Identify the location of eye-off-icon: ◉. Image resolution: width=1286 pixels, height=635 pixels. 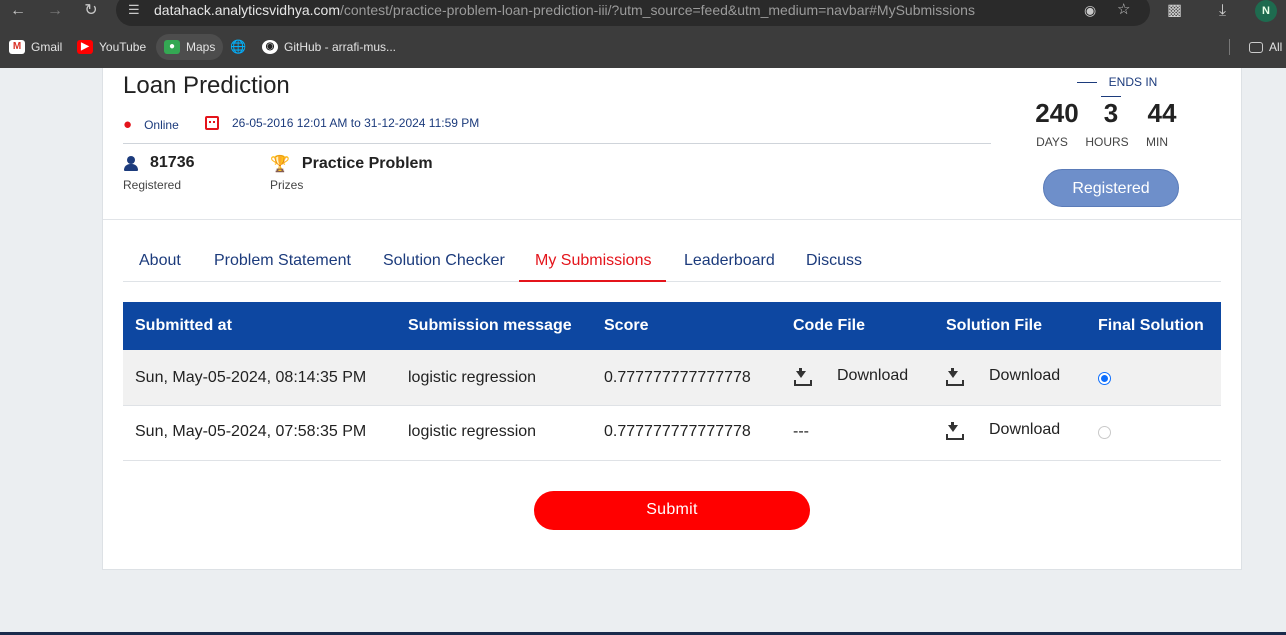
(1090, 10).